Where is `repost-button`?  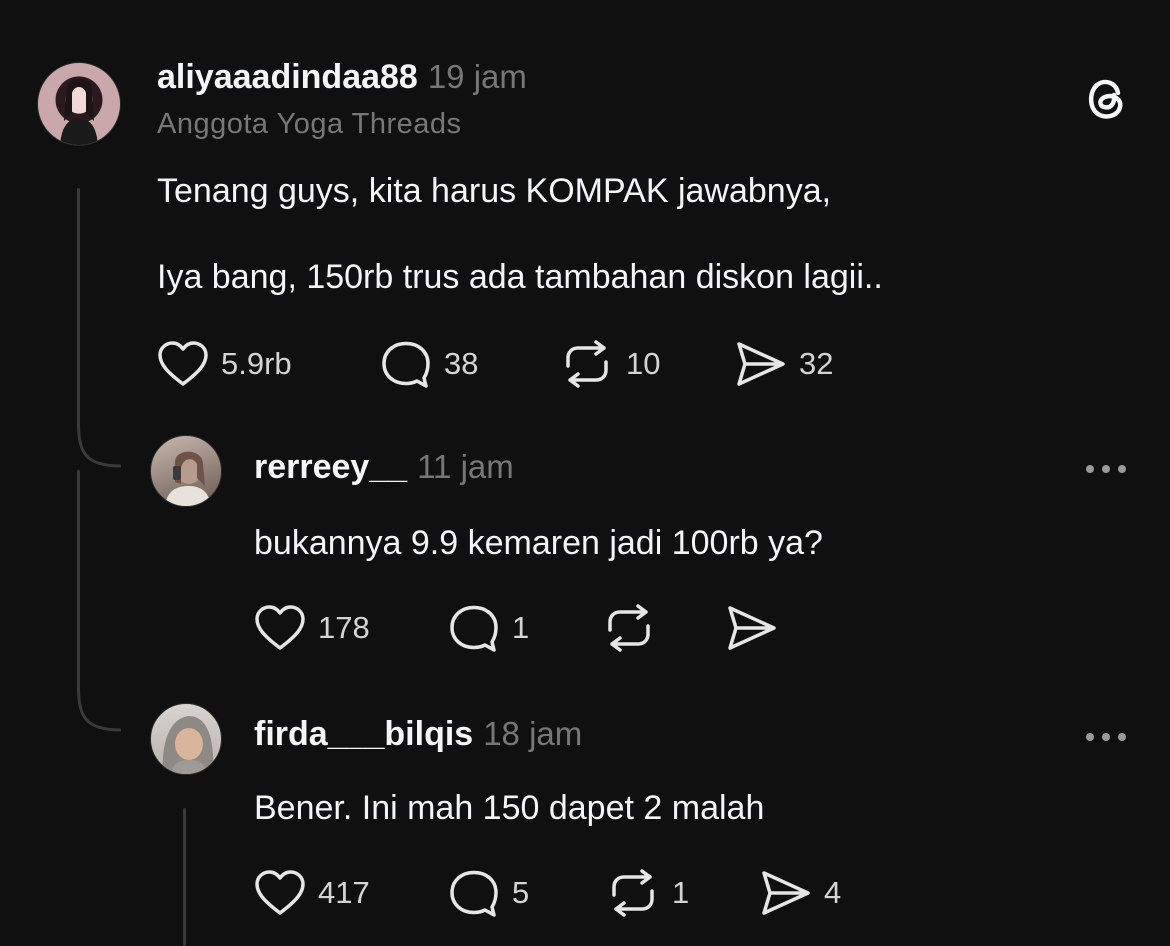 repost-button is located at coordinates (635, 628).